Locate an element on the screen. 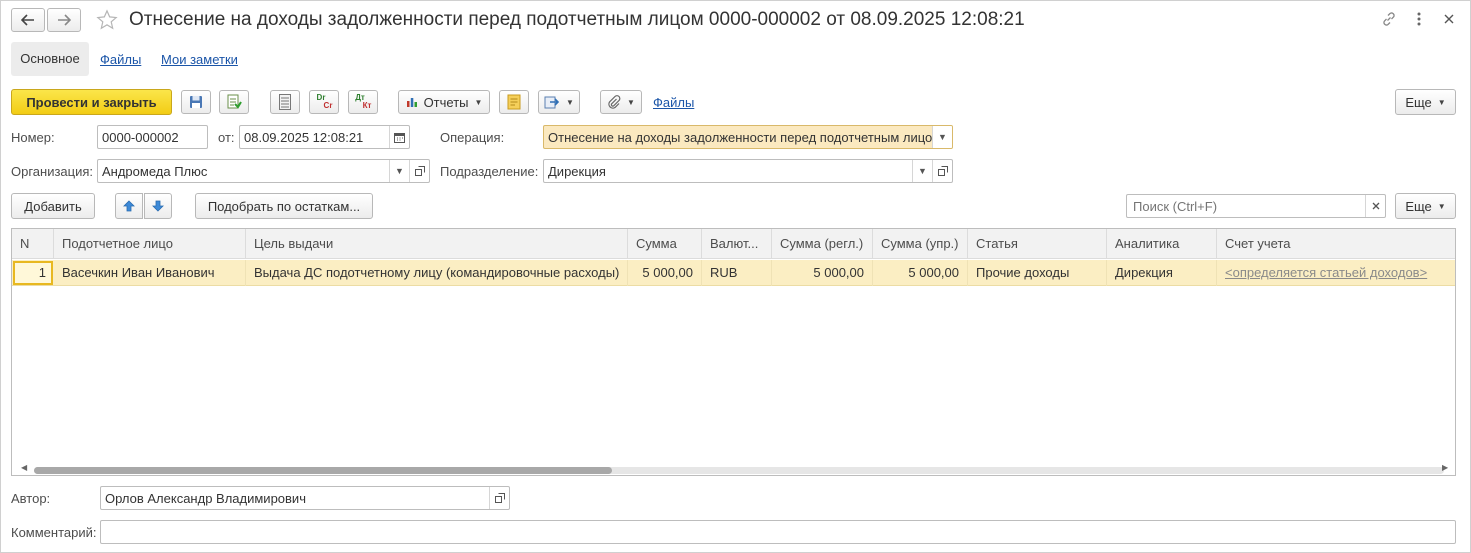 This screenshot has width=1471, height=553. post-and-close-button: Провести и закрыть is located at coordinates (91, 102).